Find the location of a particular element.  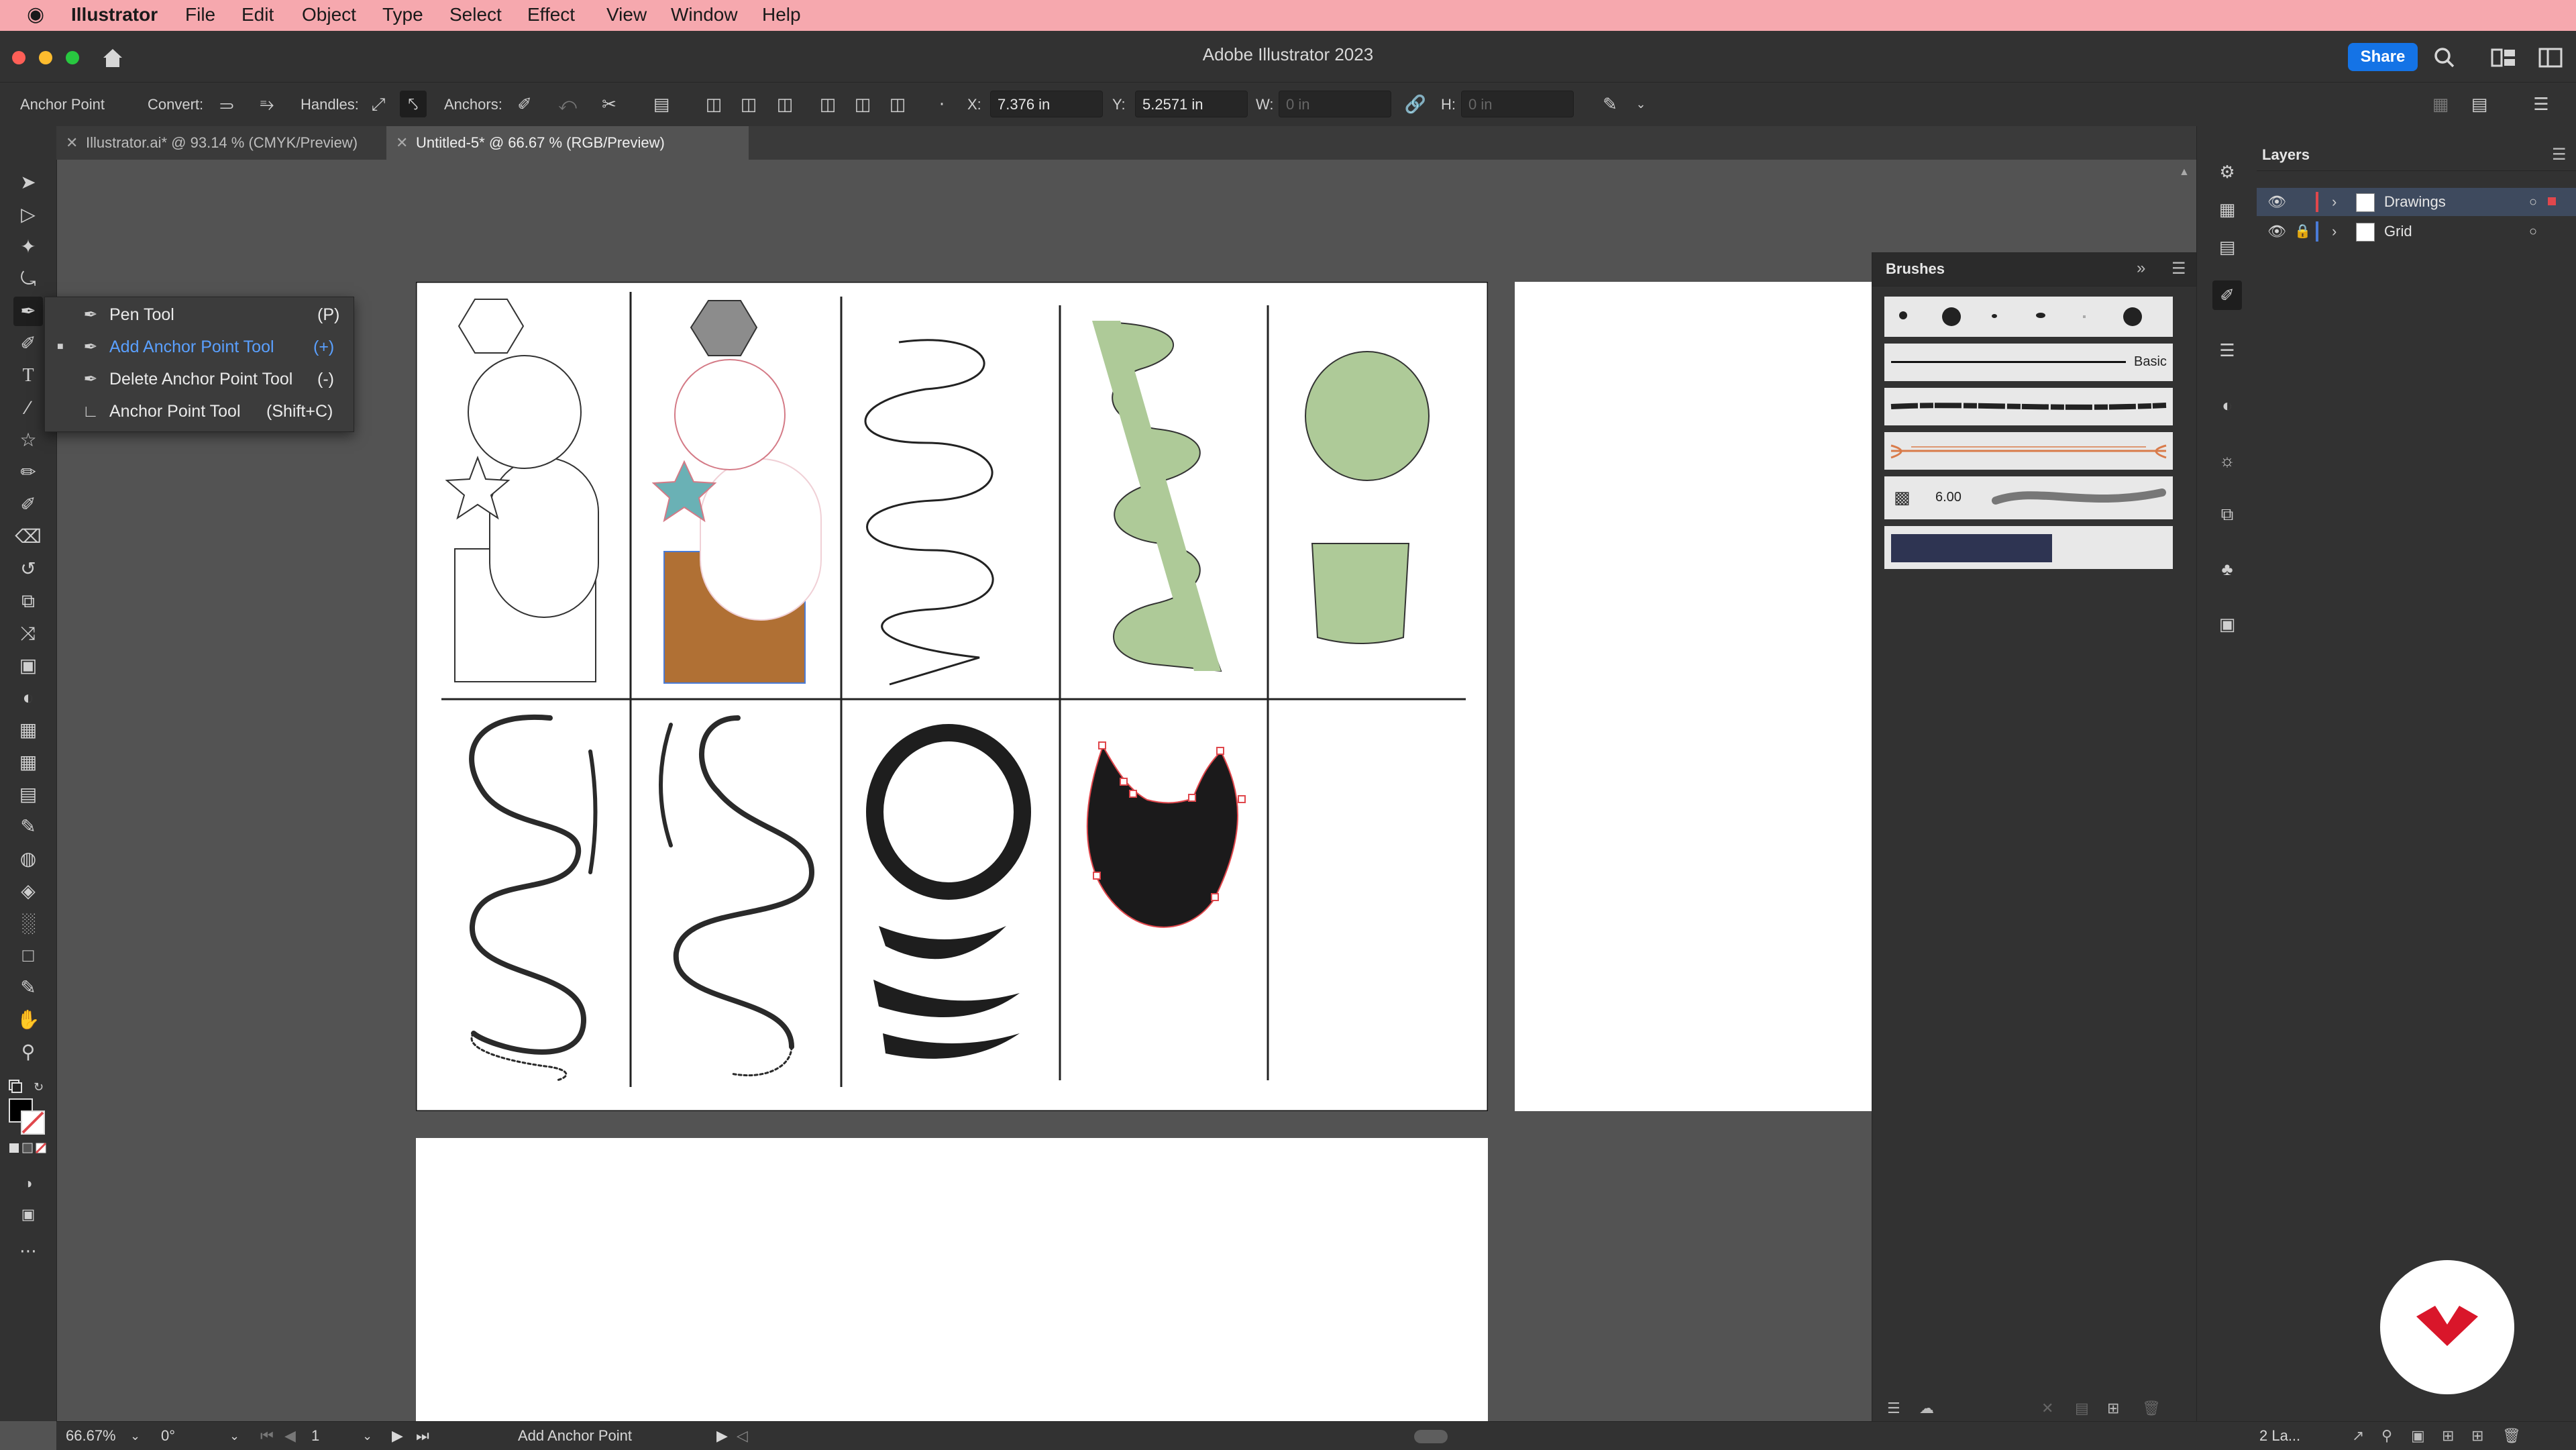

fill-stroke-swatches: ↻ is located at coordinates (28, 1116).